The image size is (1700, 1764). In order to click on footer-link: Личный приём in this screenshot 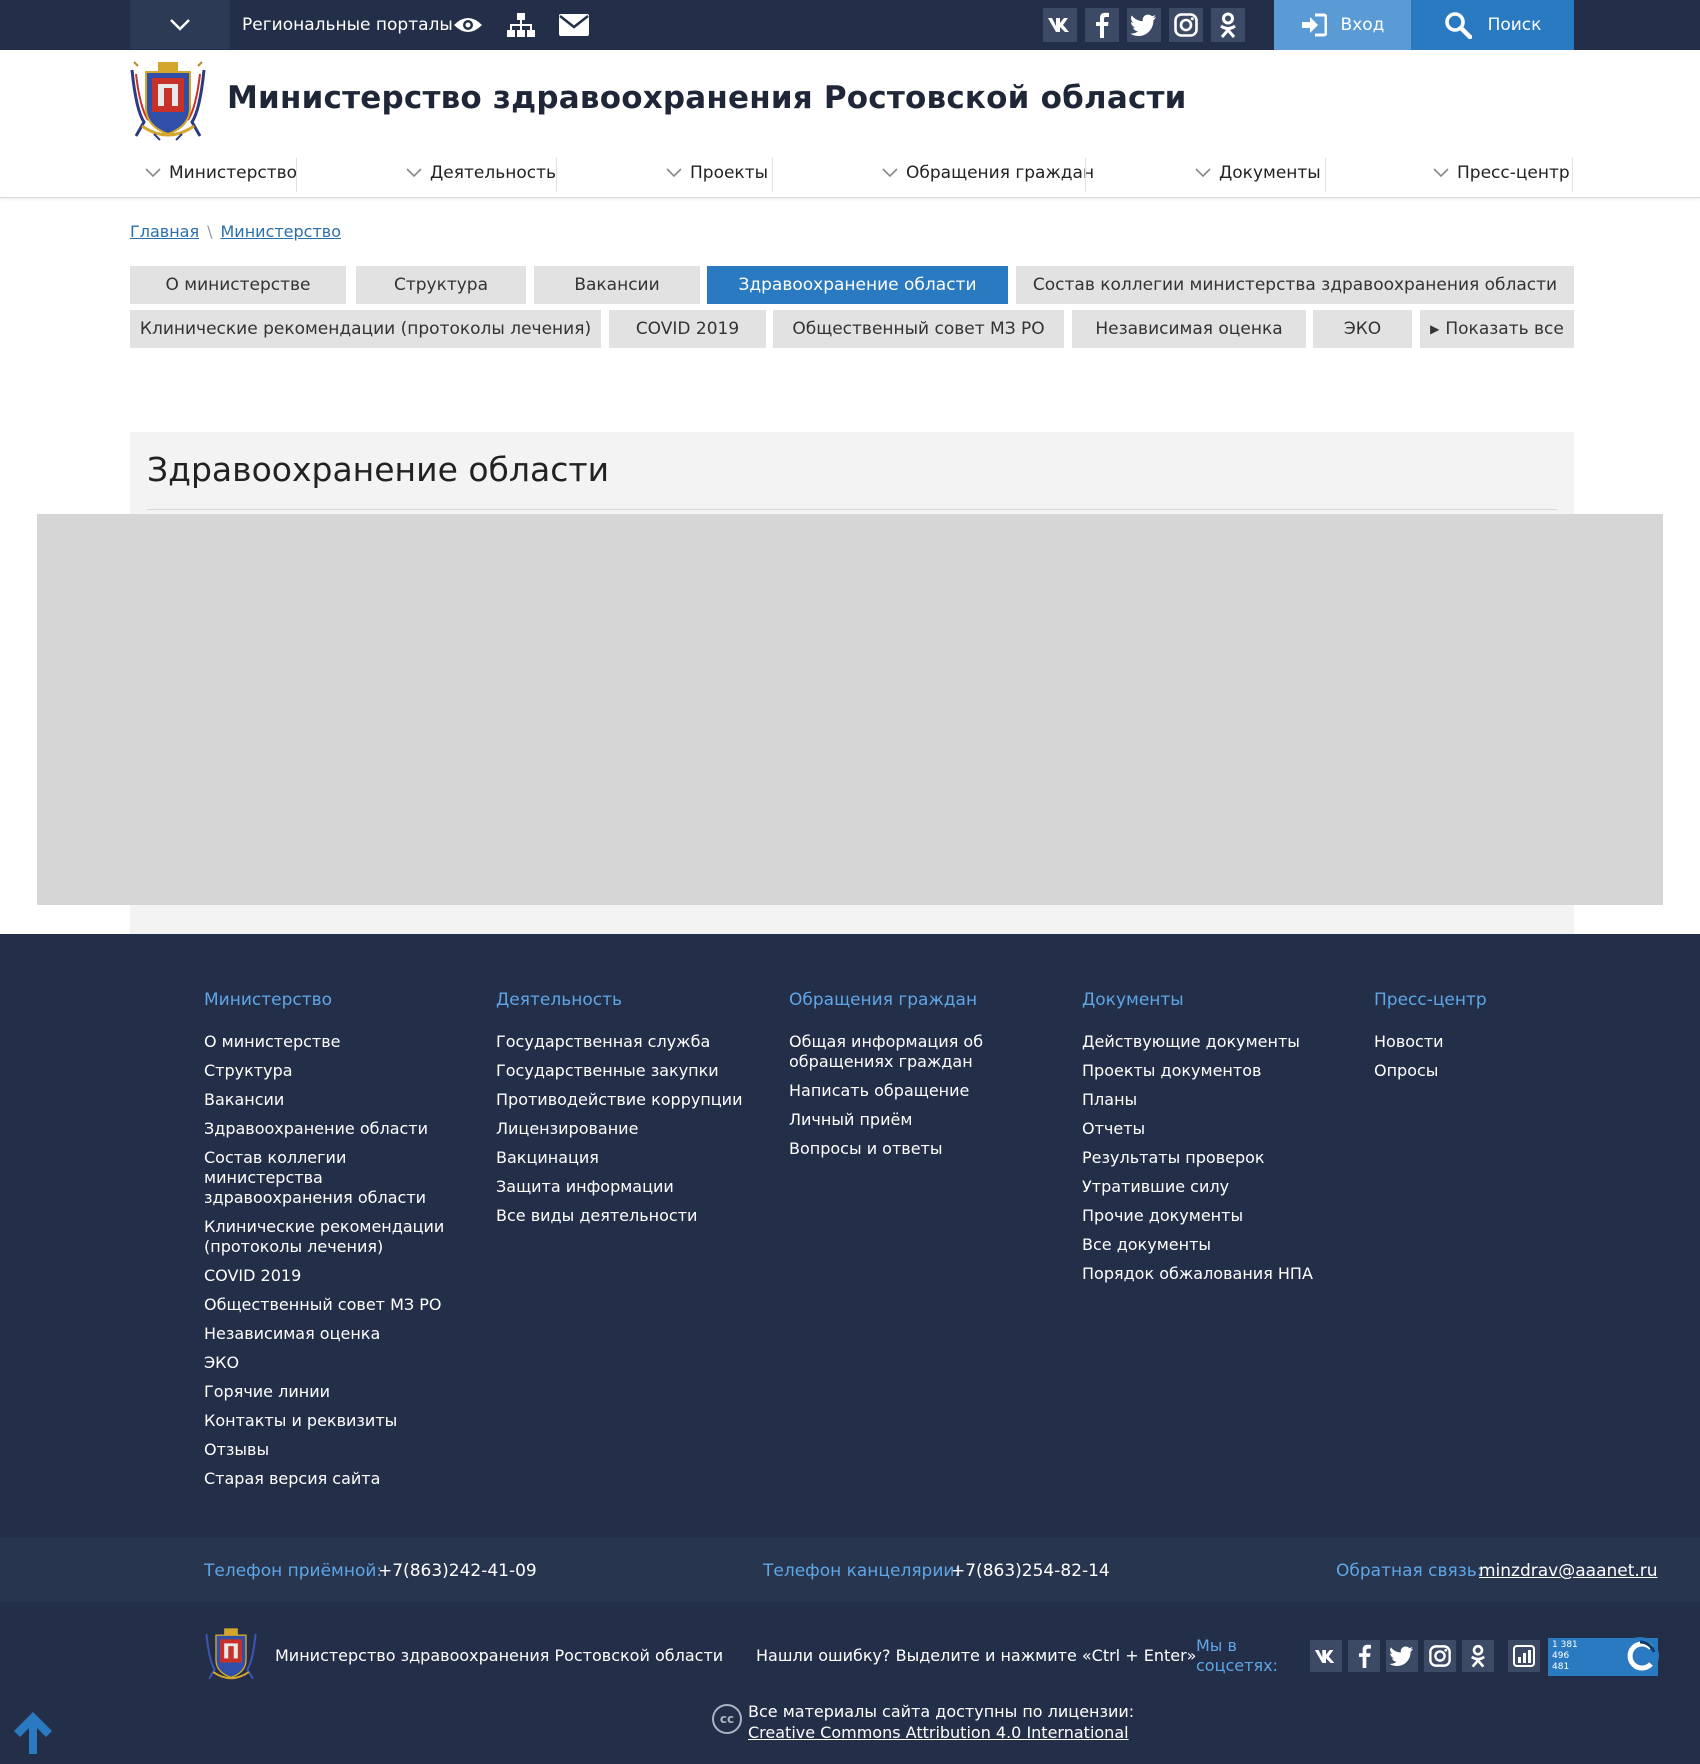, I will do `click(899, 1120)`.